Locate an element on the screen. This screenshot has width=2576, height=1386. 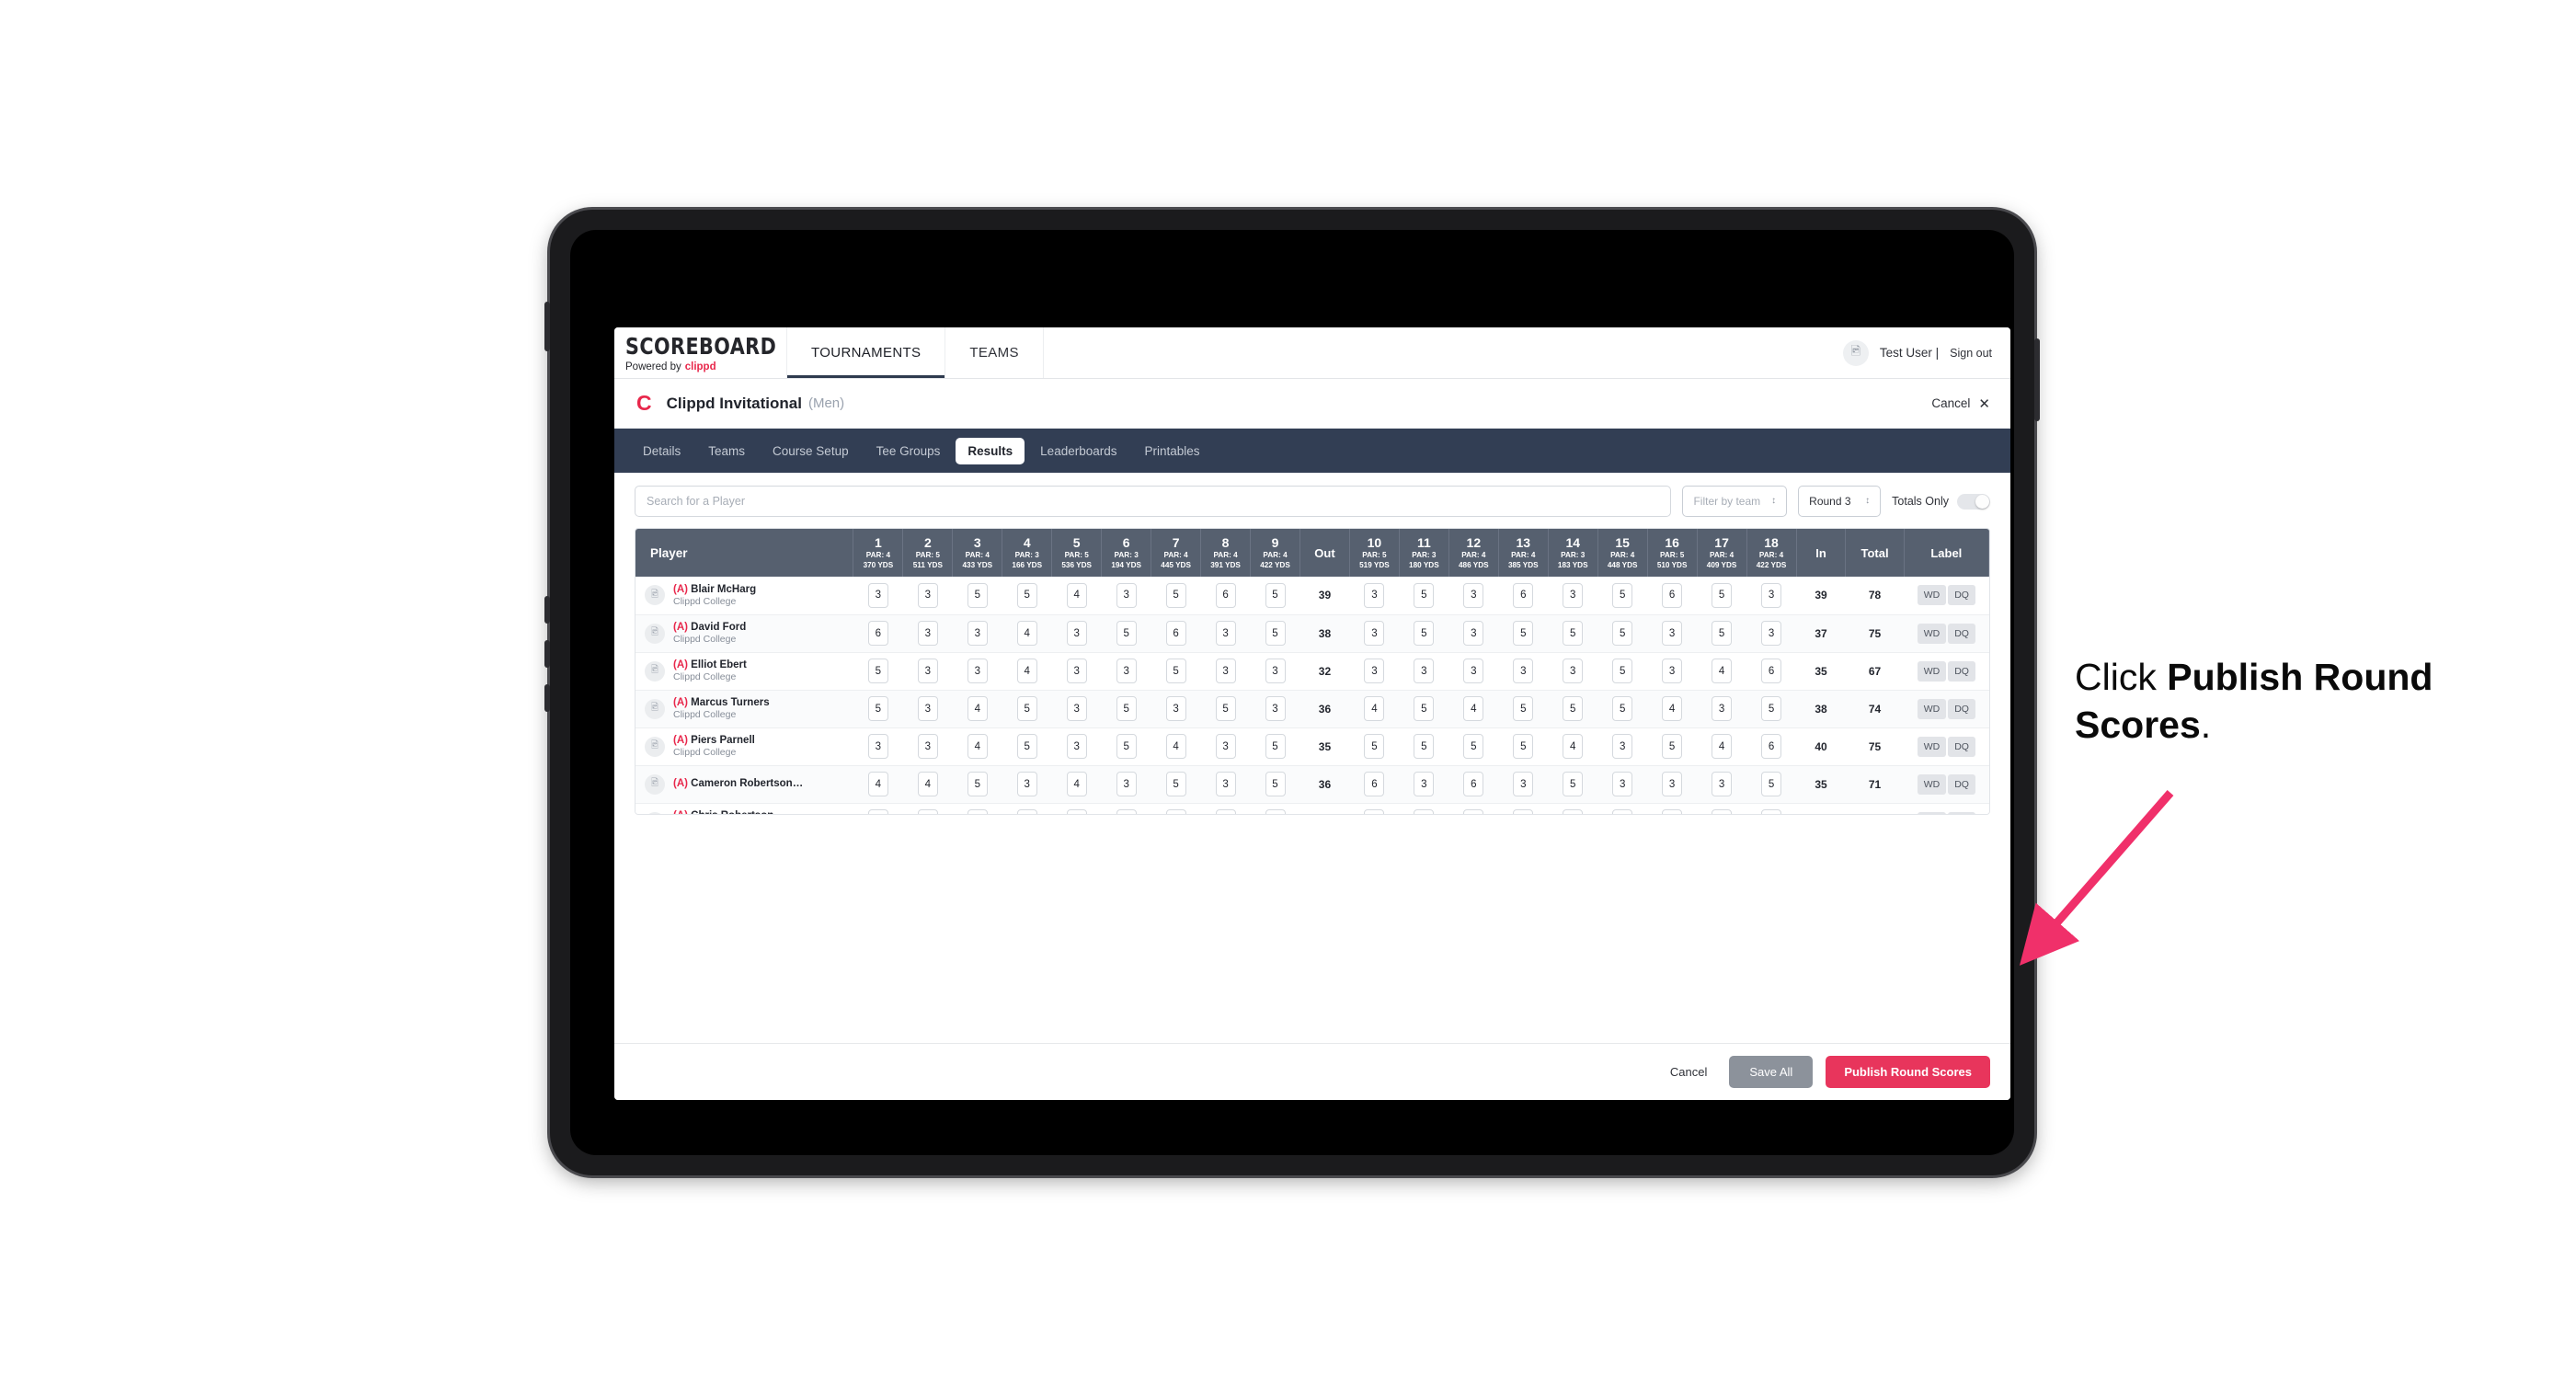
score-cell-hole-15: 3 is located at coordinates (1622, 784).